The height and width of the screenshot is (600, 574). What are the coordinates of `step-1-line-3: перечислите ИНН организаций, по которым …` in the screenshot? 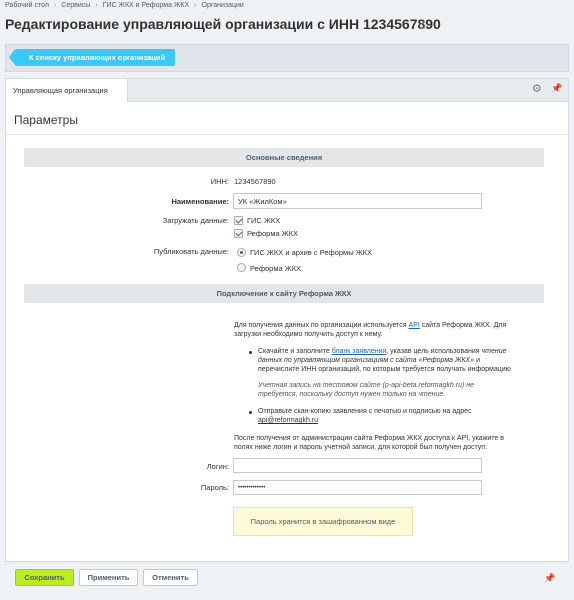 It's located at (384, 369).